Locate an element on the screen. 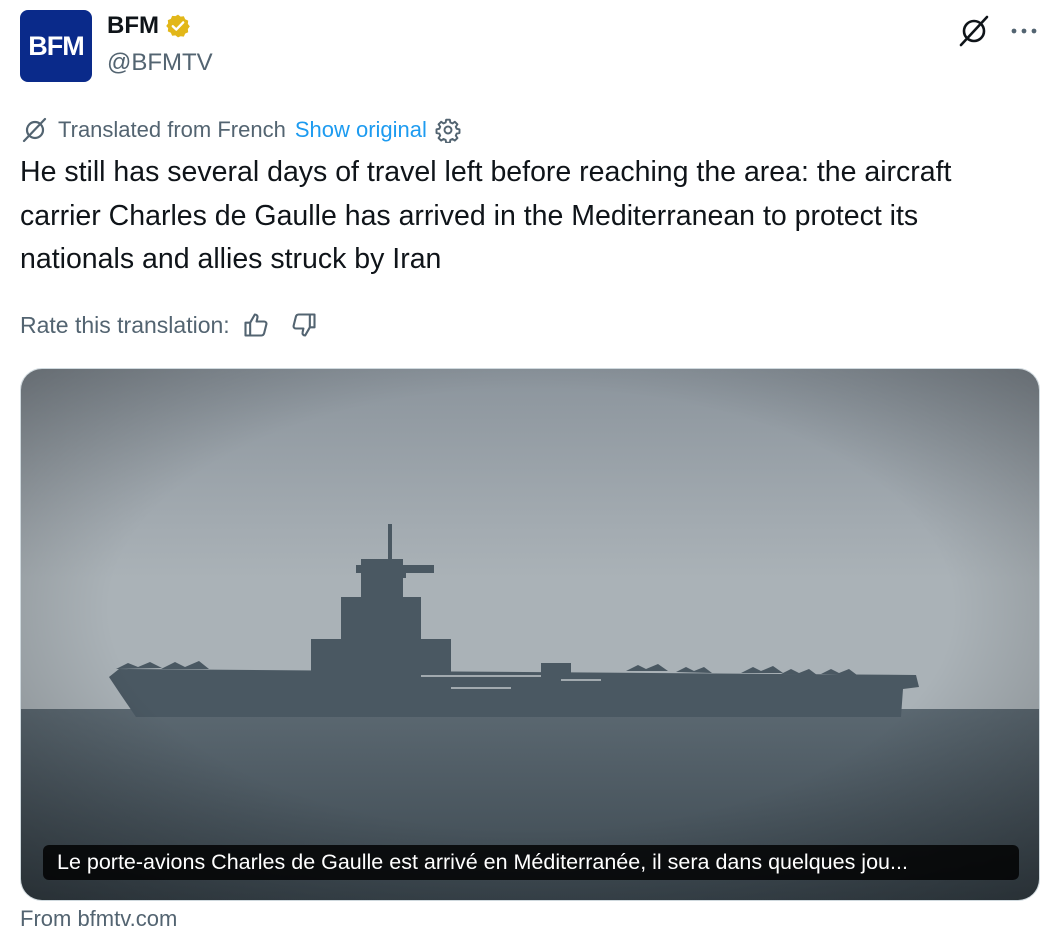 The height and width of the screenshot is (932, 1054). grok-icon is located at coordinates (974, 31).